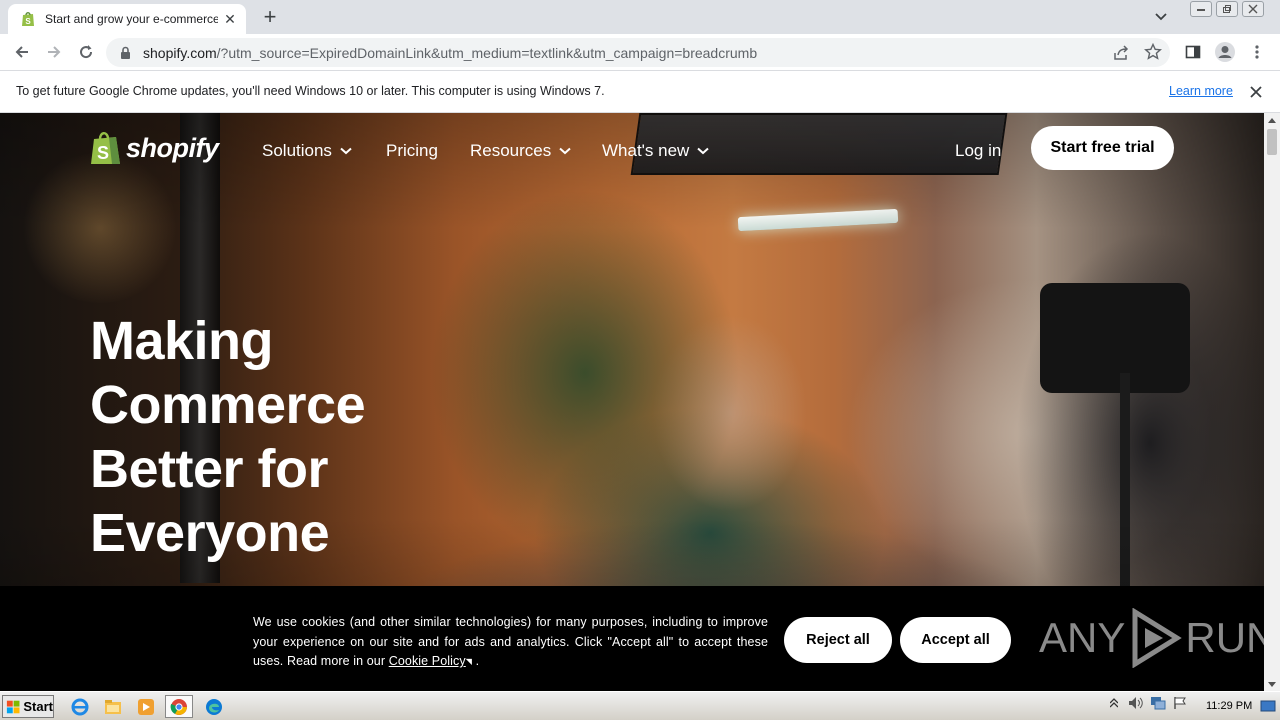 The height and width of the screenshot is (720, 1280). I want to click on forward-arrow-icon, so click(54, 52).